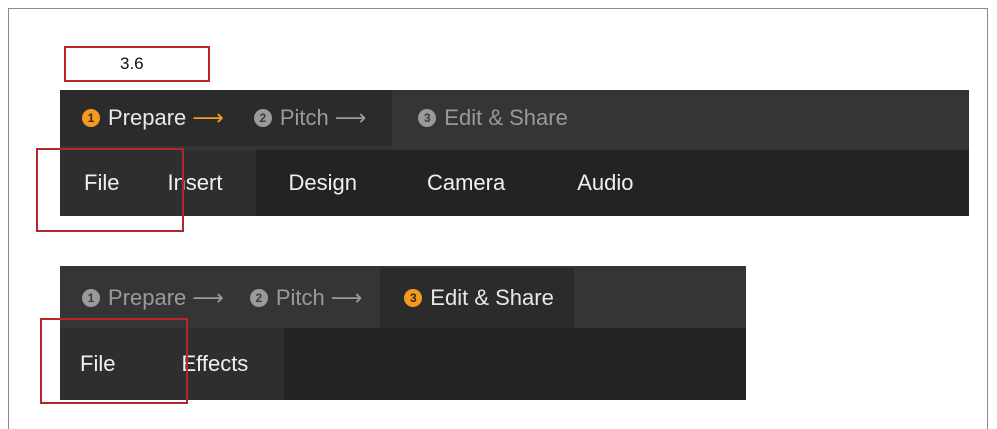 The image size is (997, 429). I want to click on menu-design: Design, so click(323, 183).